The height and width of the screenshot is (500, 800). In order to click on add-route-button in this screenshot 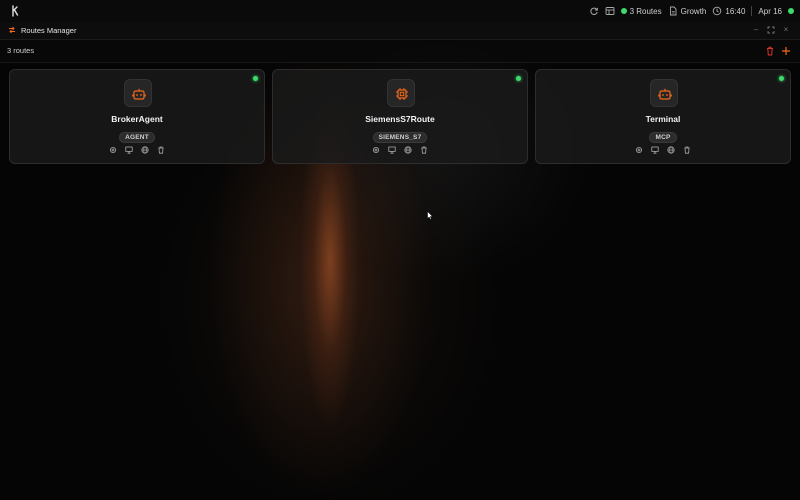, I will do `click(786, 51)`.